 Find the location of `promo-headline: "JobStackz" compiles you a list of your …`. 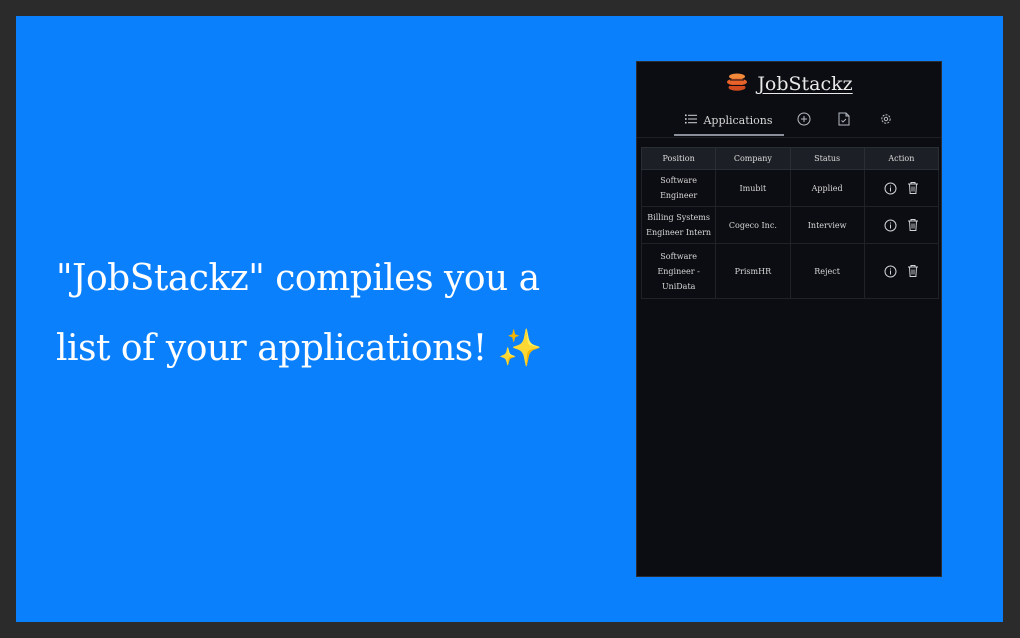

promo-headline: "JobStackz" compiles you a list of your … is located at coordinates (336, 314).